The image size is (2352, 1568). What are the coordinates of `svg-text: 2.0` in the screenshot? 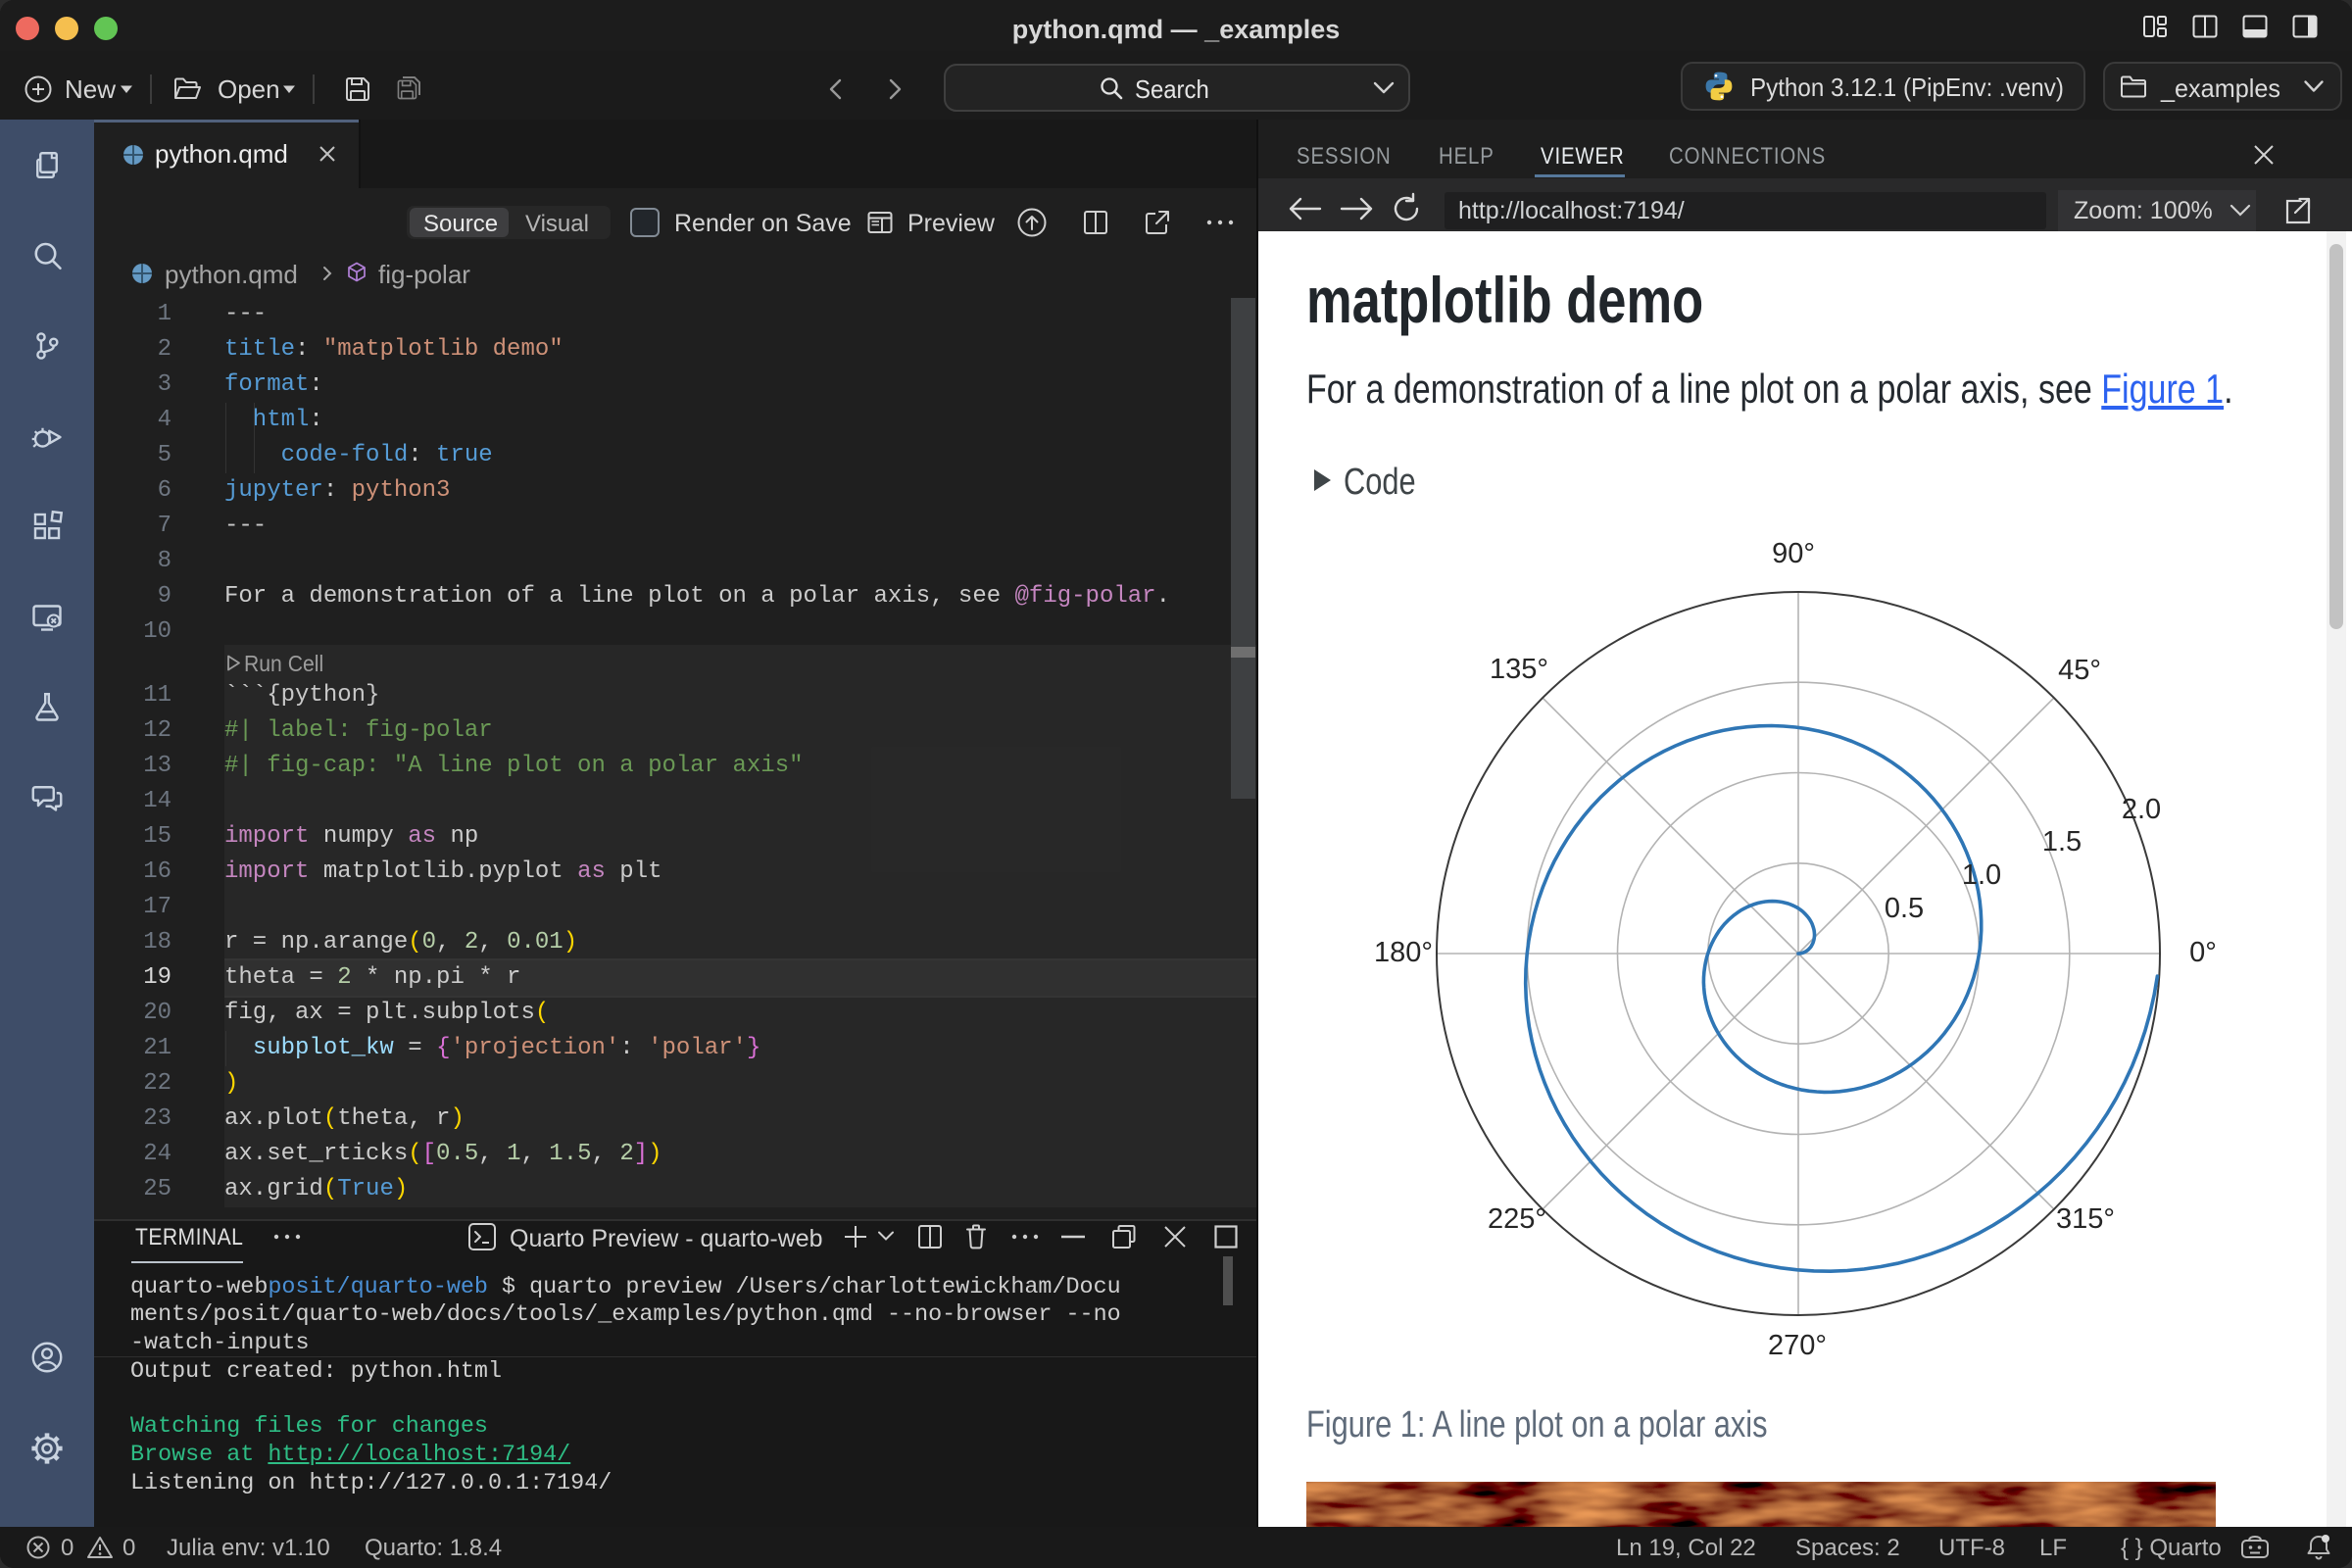 It's located at (2141, 809).